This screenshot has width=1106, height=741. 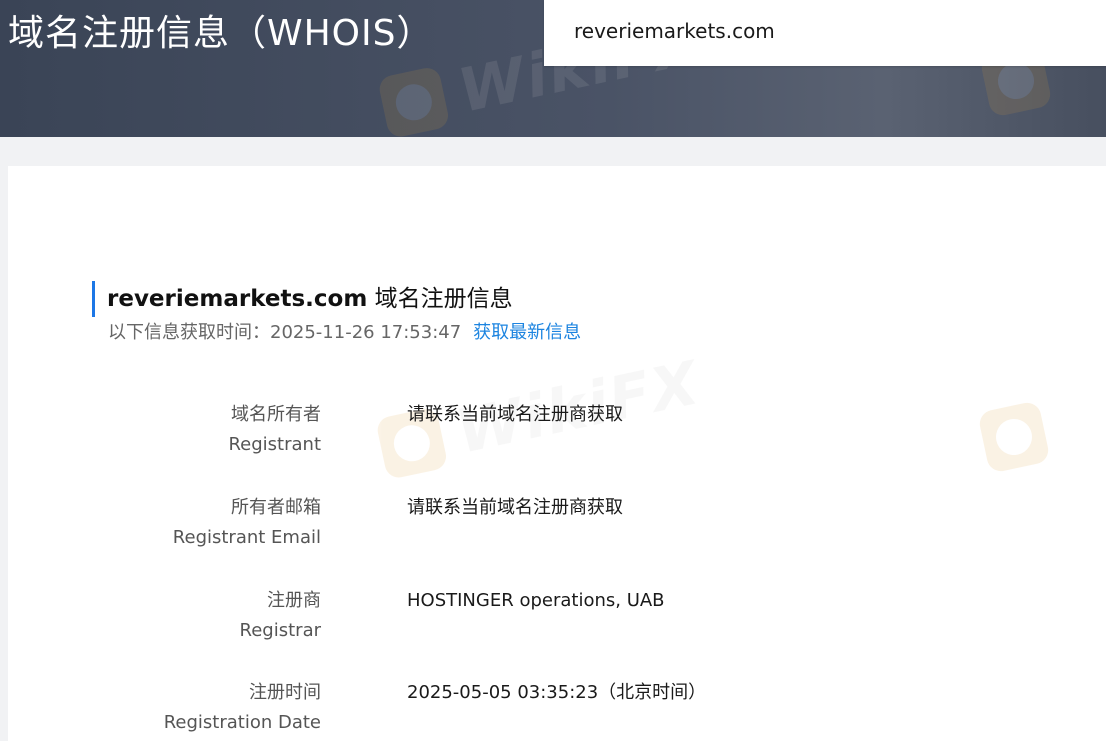 What do you see at coordinates (674, 31) in the screenshot?
I see `search-input-value: reveriemarkets.com` at bounding box center [674, 31].